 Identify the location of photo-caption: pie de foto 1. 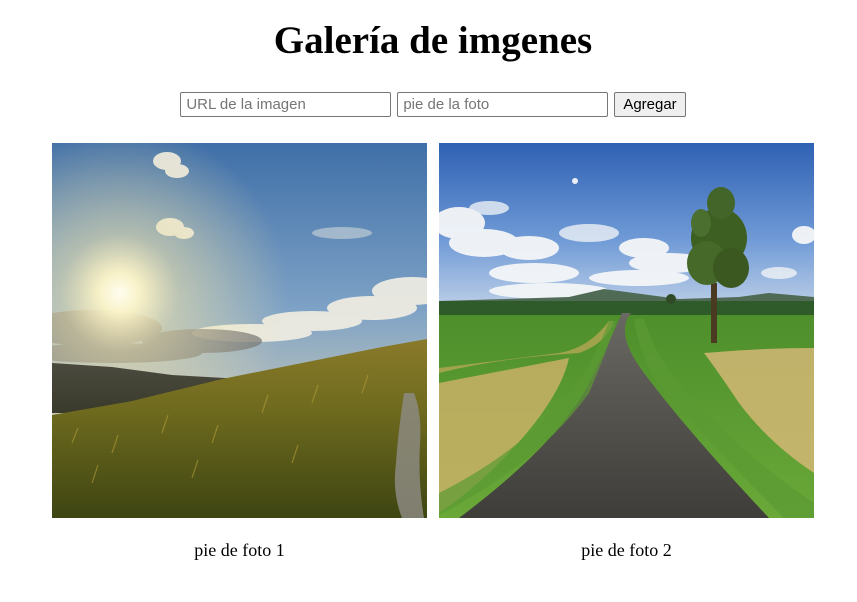
(239, 550).